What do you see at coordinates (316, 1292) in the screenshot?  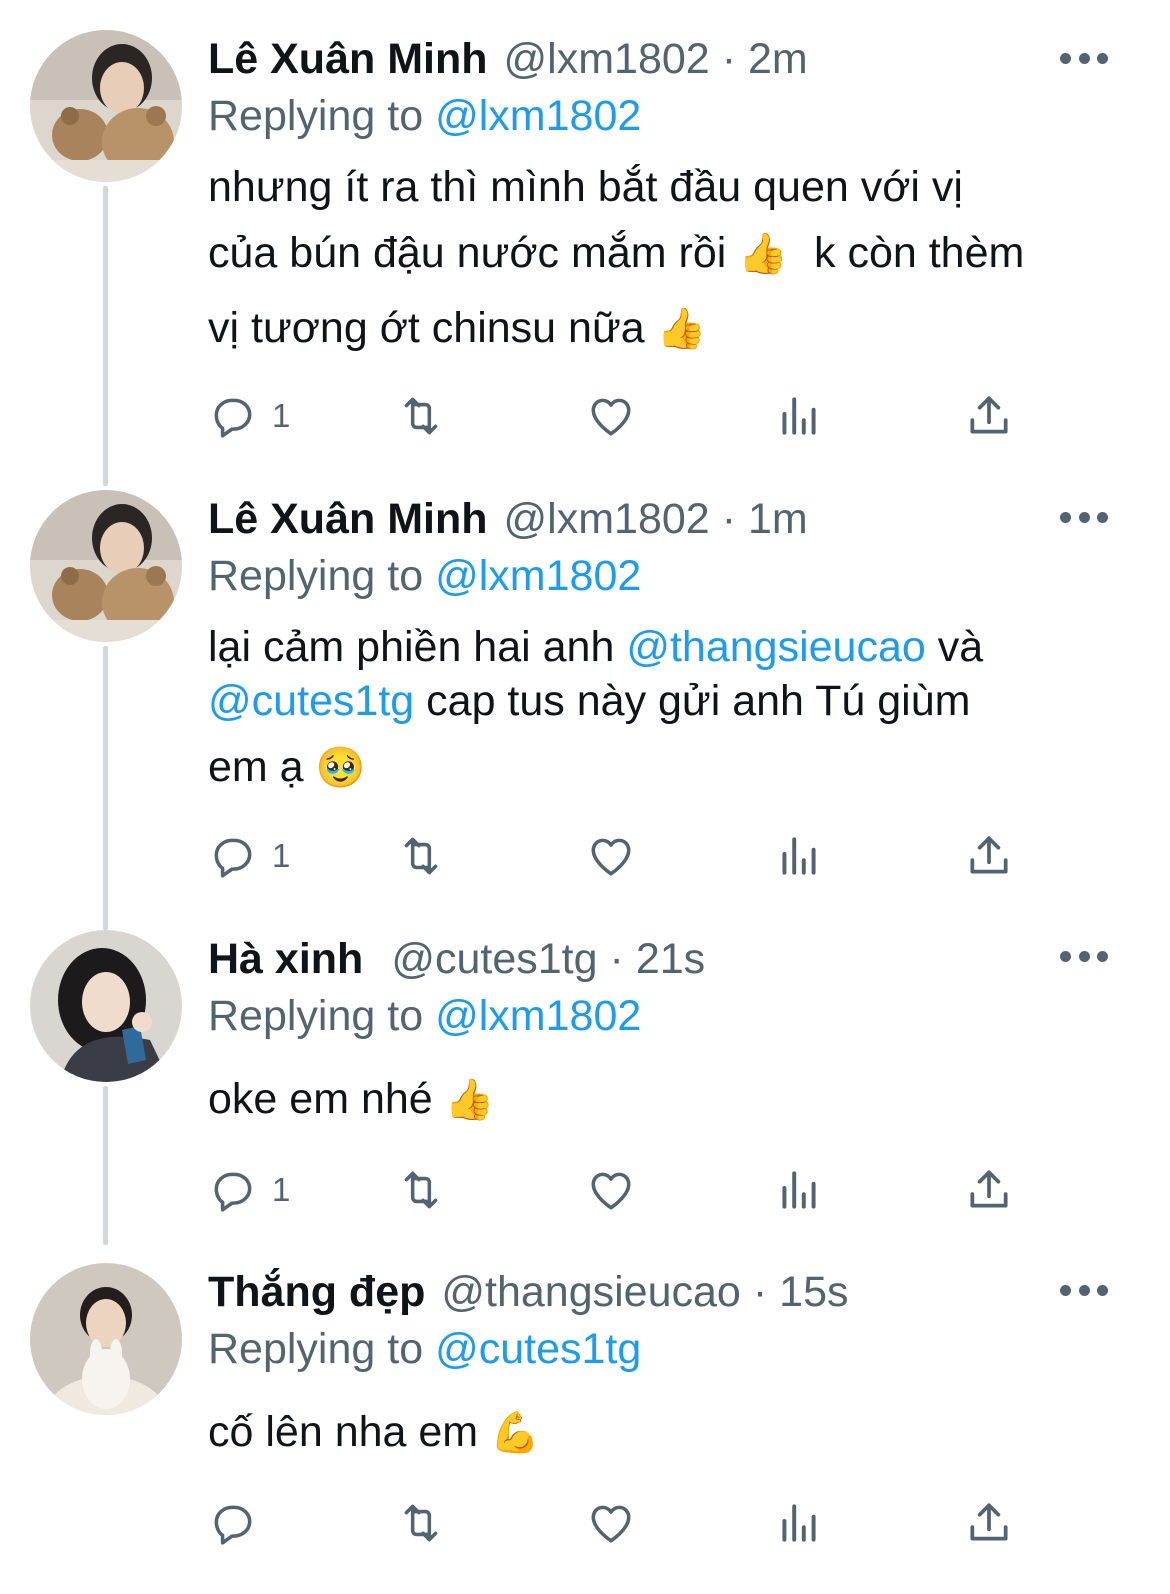 I see `display-name: Thắng đẹp` at bounding box center [316, 1292].